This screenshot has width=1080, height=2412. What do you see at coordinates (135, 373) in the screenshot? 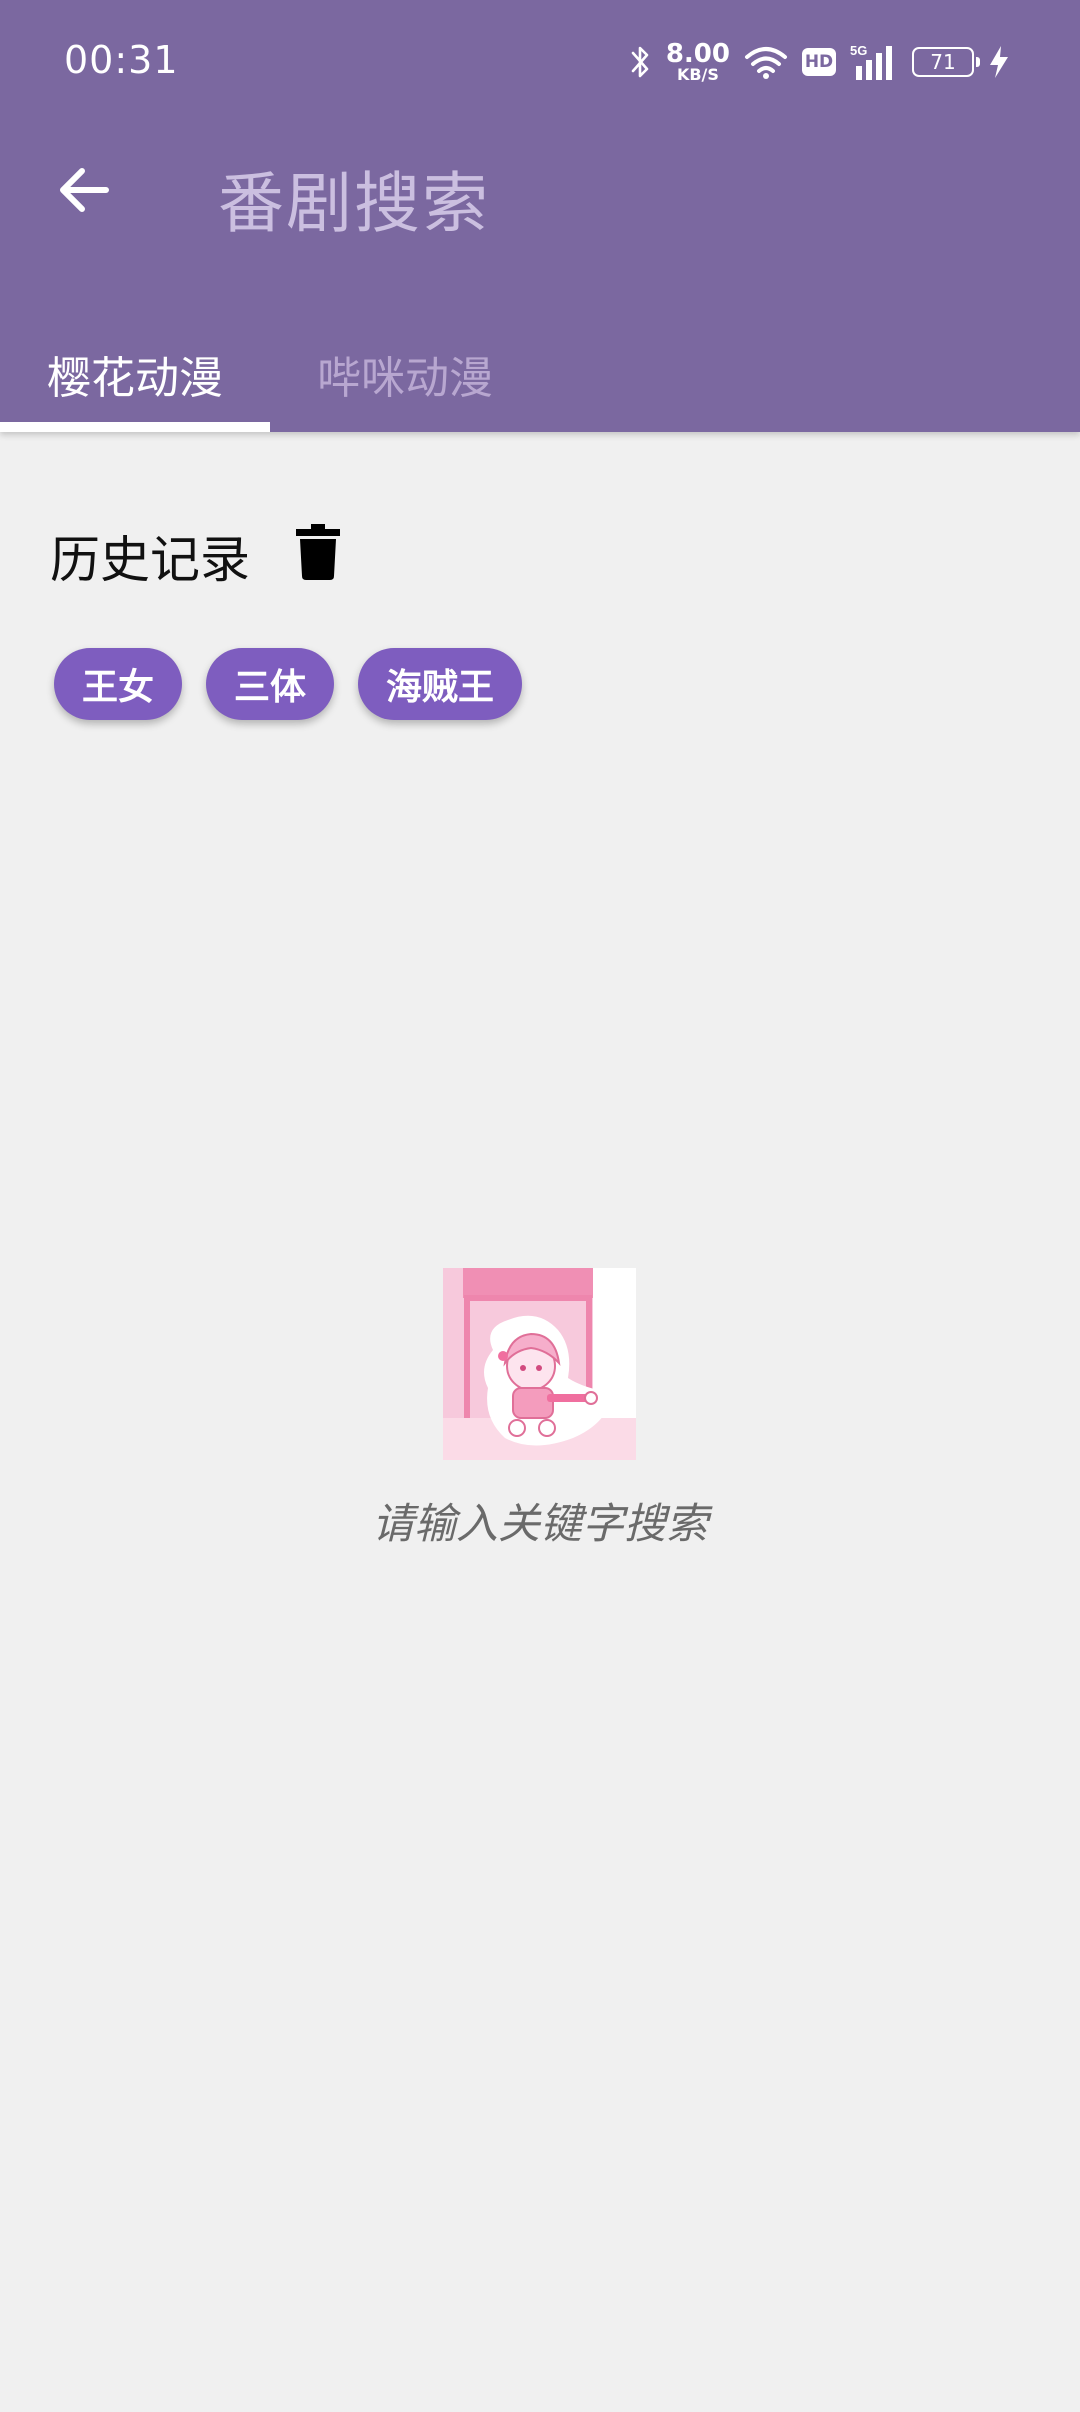
I see `tab-yinghua: 樱花动漫` at bounding box center [135, 373].